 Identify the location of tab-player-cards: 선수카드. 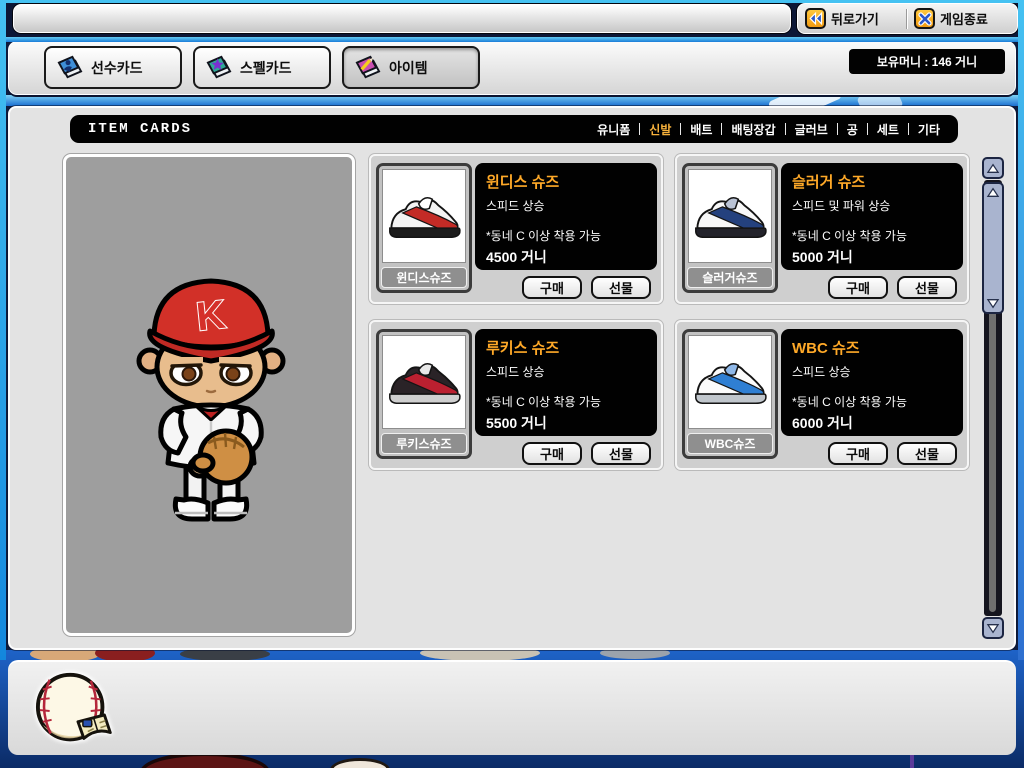
(113, 67).